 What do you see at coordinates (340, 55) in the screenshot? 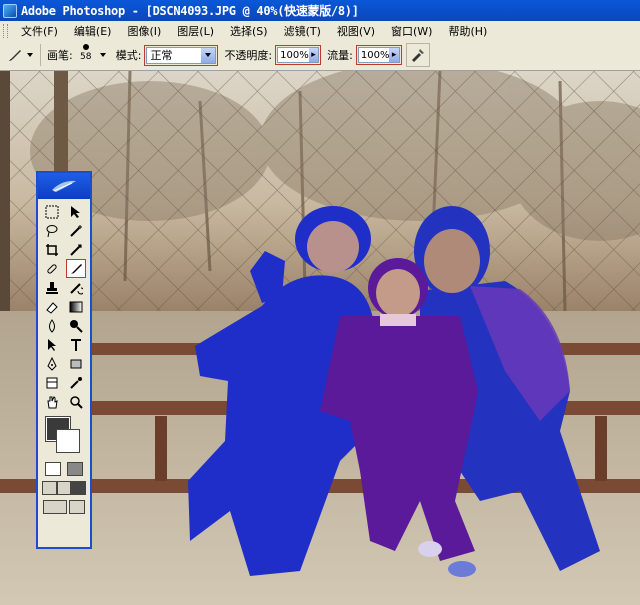
I see `flow-label: 流量:` at bounding box center [340, 55].